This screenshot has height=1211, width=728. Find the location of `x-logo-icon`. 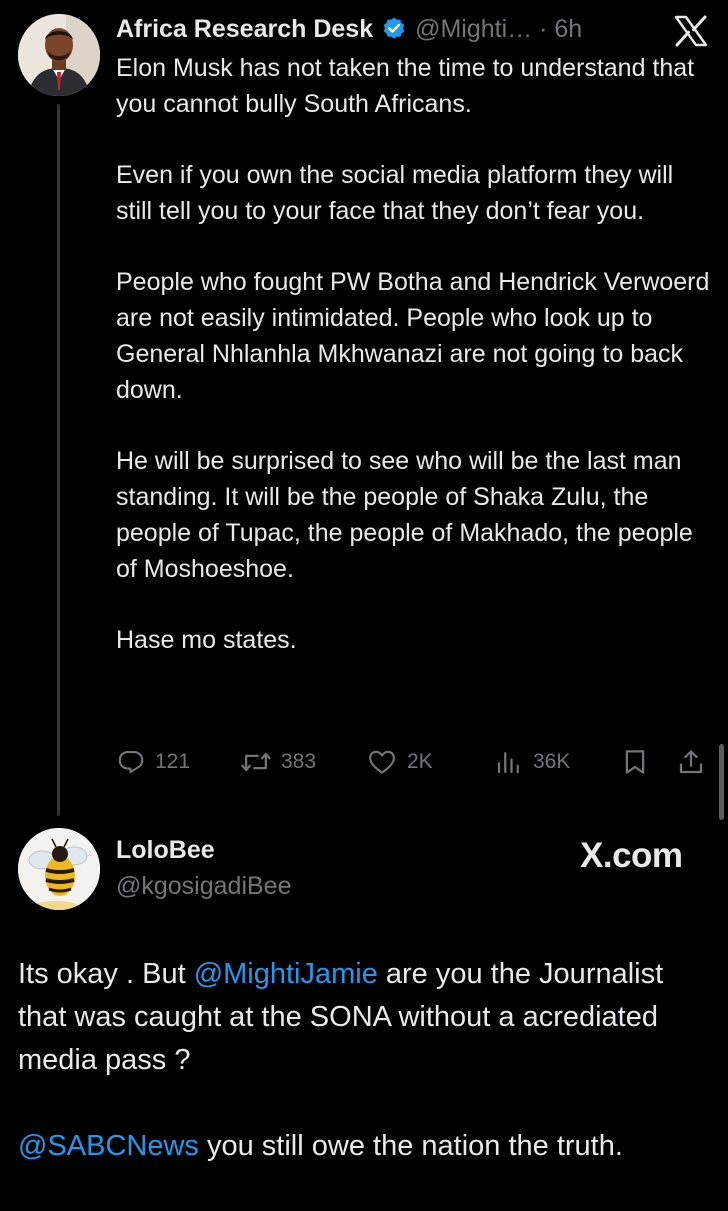

x-logo-icon is located at coordinates (691, 31).